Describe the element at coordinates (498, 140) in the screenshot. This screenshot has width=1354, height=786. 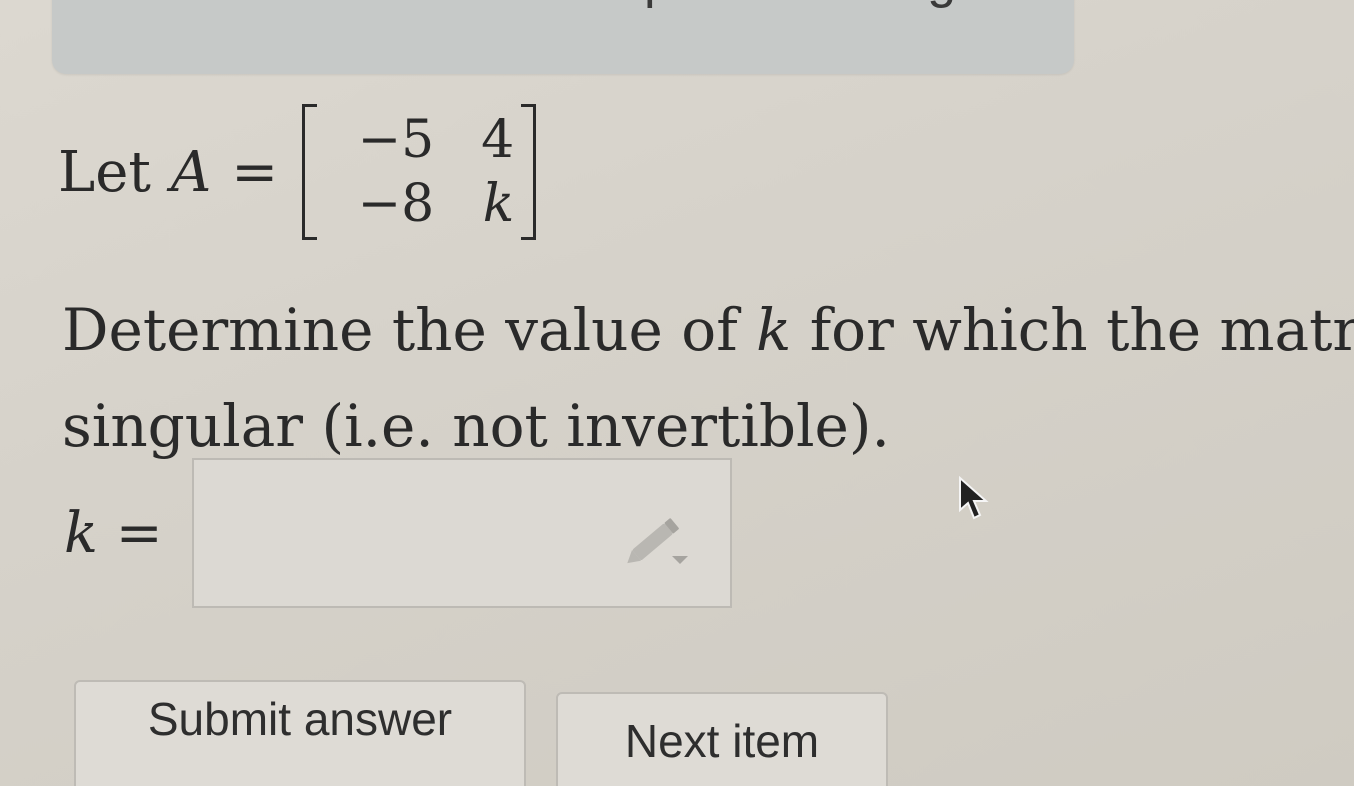
I see `matrix-cell-1-2: 4` at that location.